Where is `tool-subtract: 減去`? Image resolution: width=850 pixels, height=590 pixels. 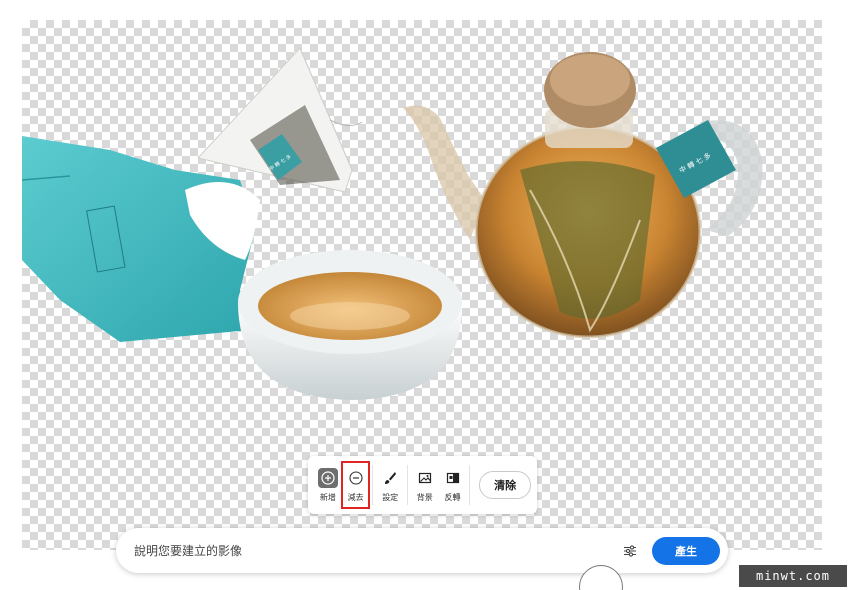 tool-subtract: 減去 is located at coordinates (355, 485).